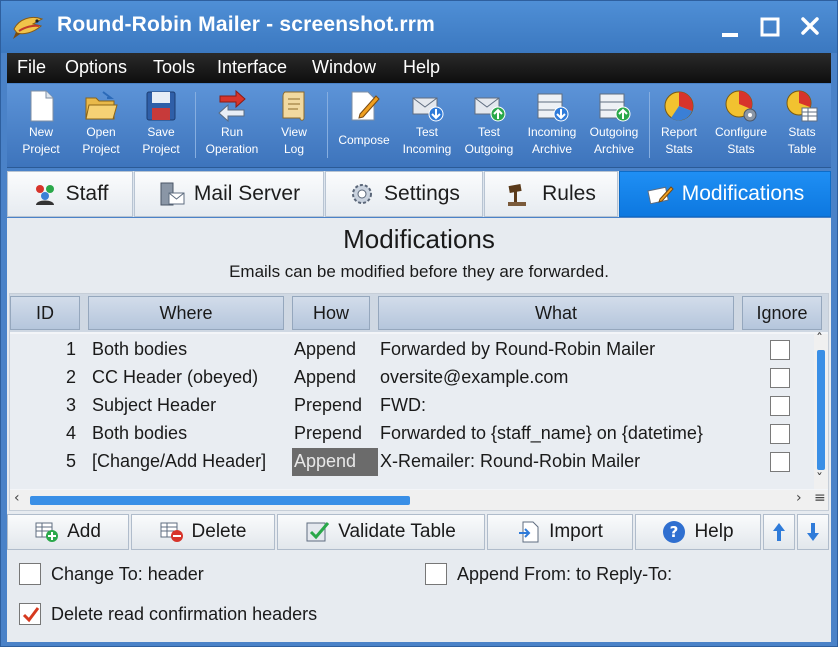 Image resolution: width=838 pixels, height=647 pixels. What do you see at coordinates (810, 27) in the screenshot?
I see `close-button` at bounding box center [810, 27].